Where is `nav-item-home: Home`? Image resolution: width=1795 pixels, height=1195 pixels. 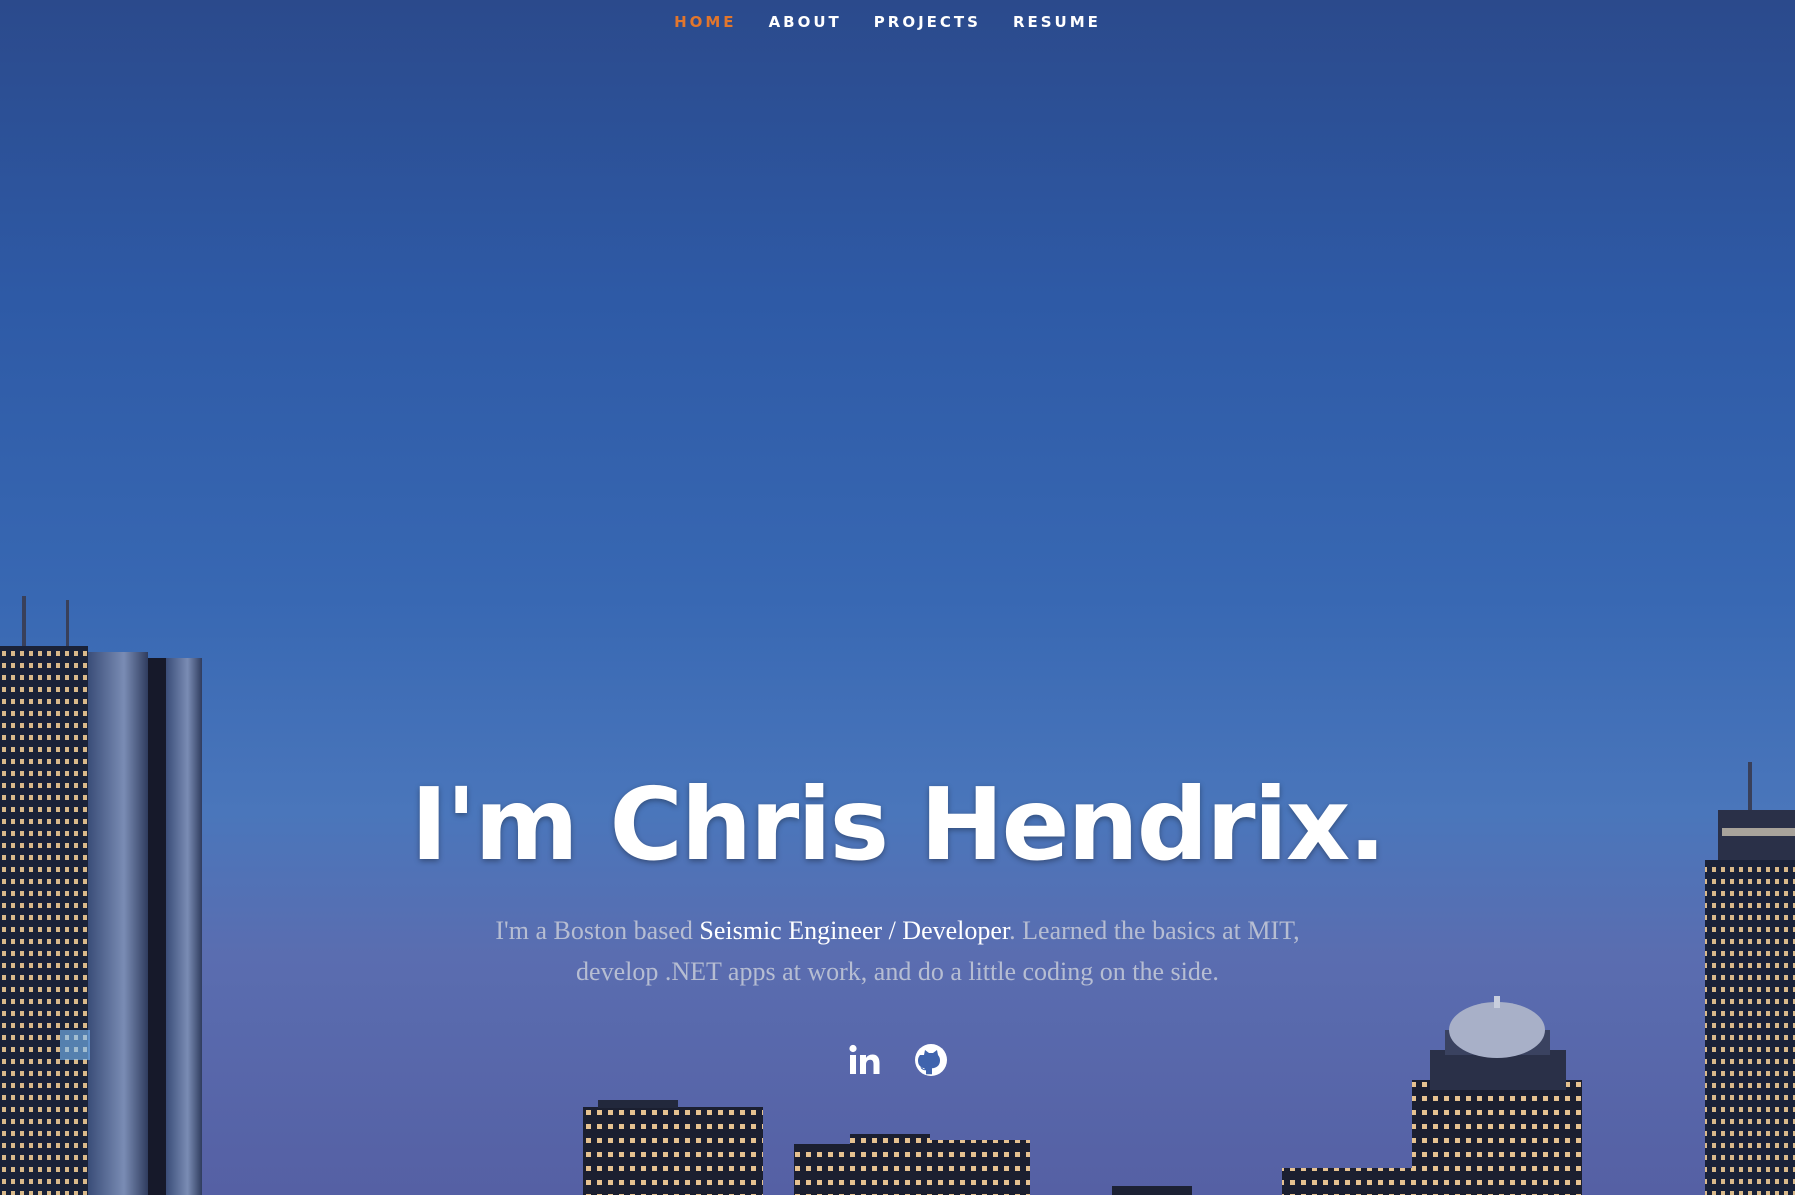
nav-item-home: Home is located at coordinates (705, 22).